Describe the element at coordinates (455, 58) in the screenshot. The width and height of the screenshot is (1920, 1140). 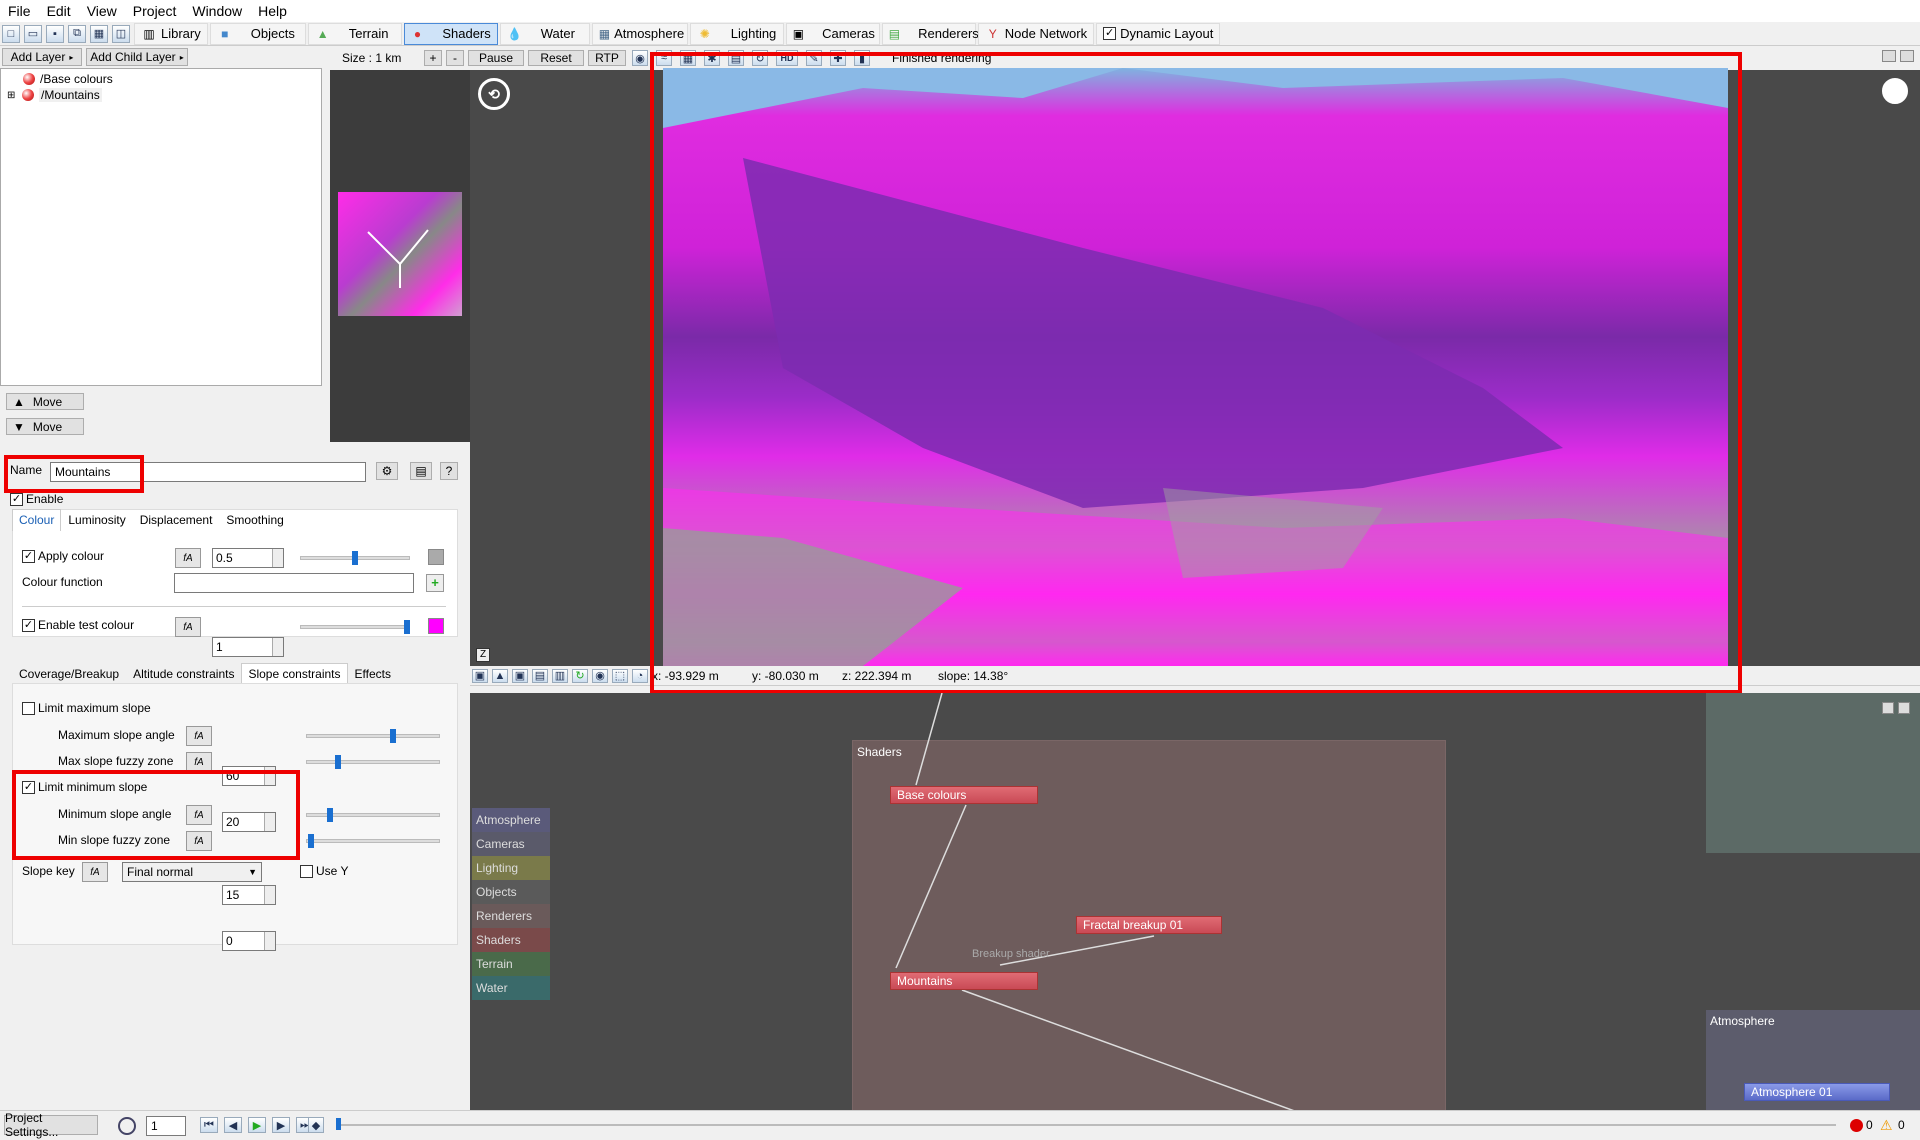
I see `zoom-out-button: -` at that location.